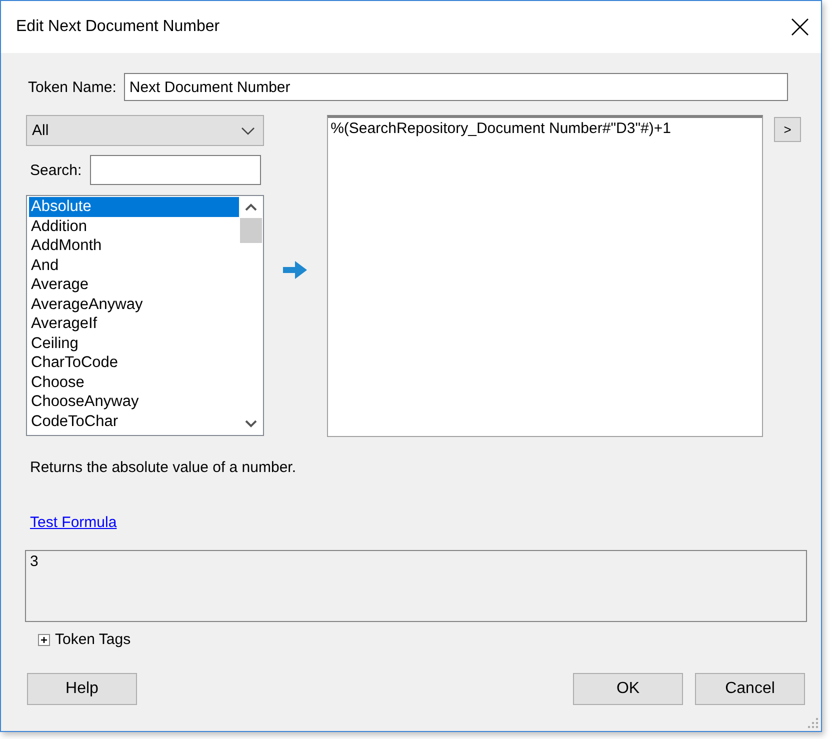  Describe the element at coordinates (145, 130) in the screenshot. I see `category-dropdown: All` at that location.